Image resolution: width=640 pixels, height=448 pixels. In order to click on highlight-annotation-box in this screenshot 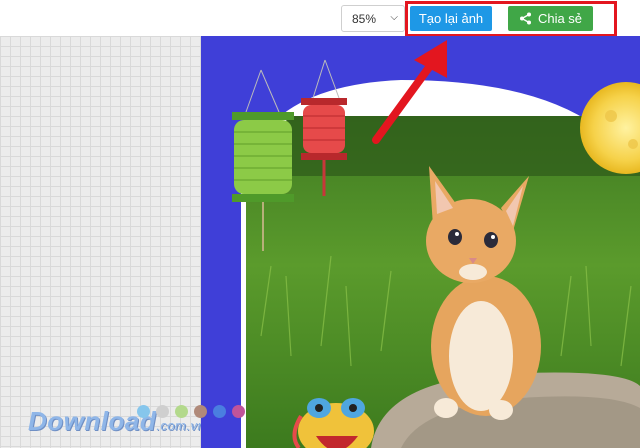, I will do `click(511, 19)`.